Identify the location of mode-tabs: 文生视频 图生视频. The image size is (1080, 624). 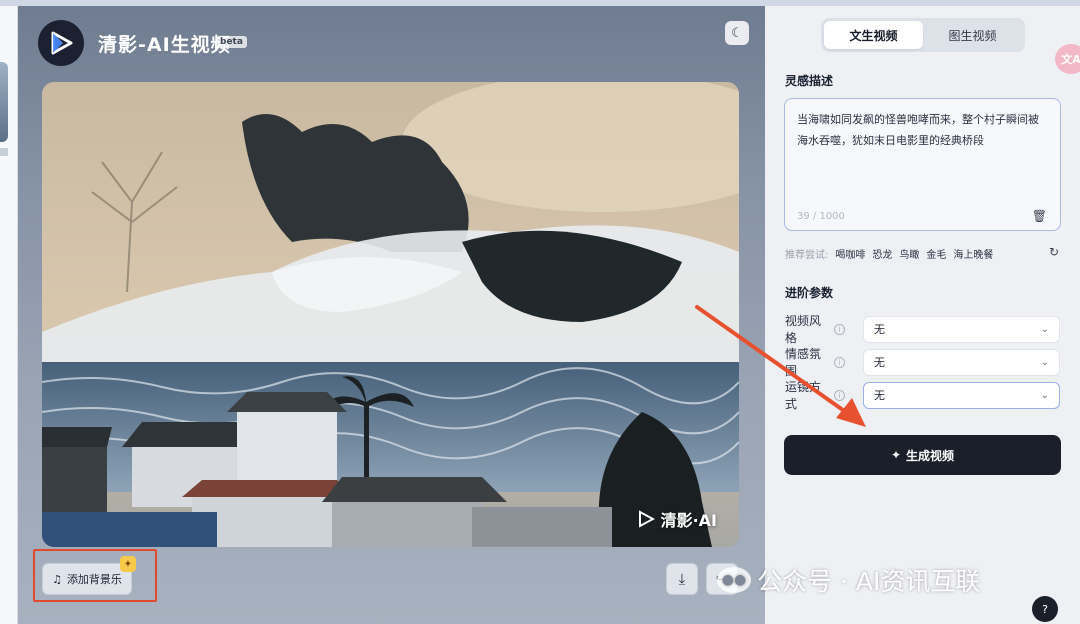
(923, 35).